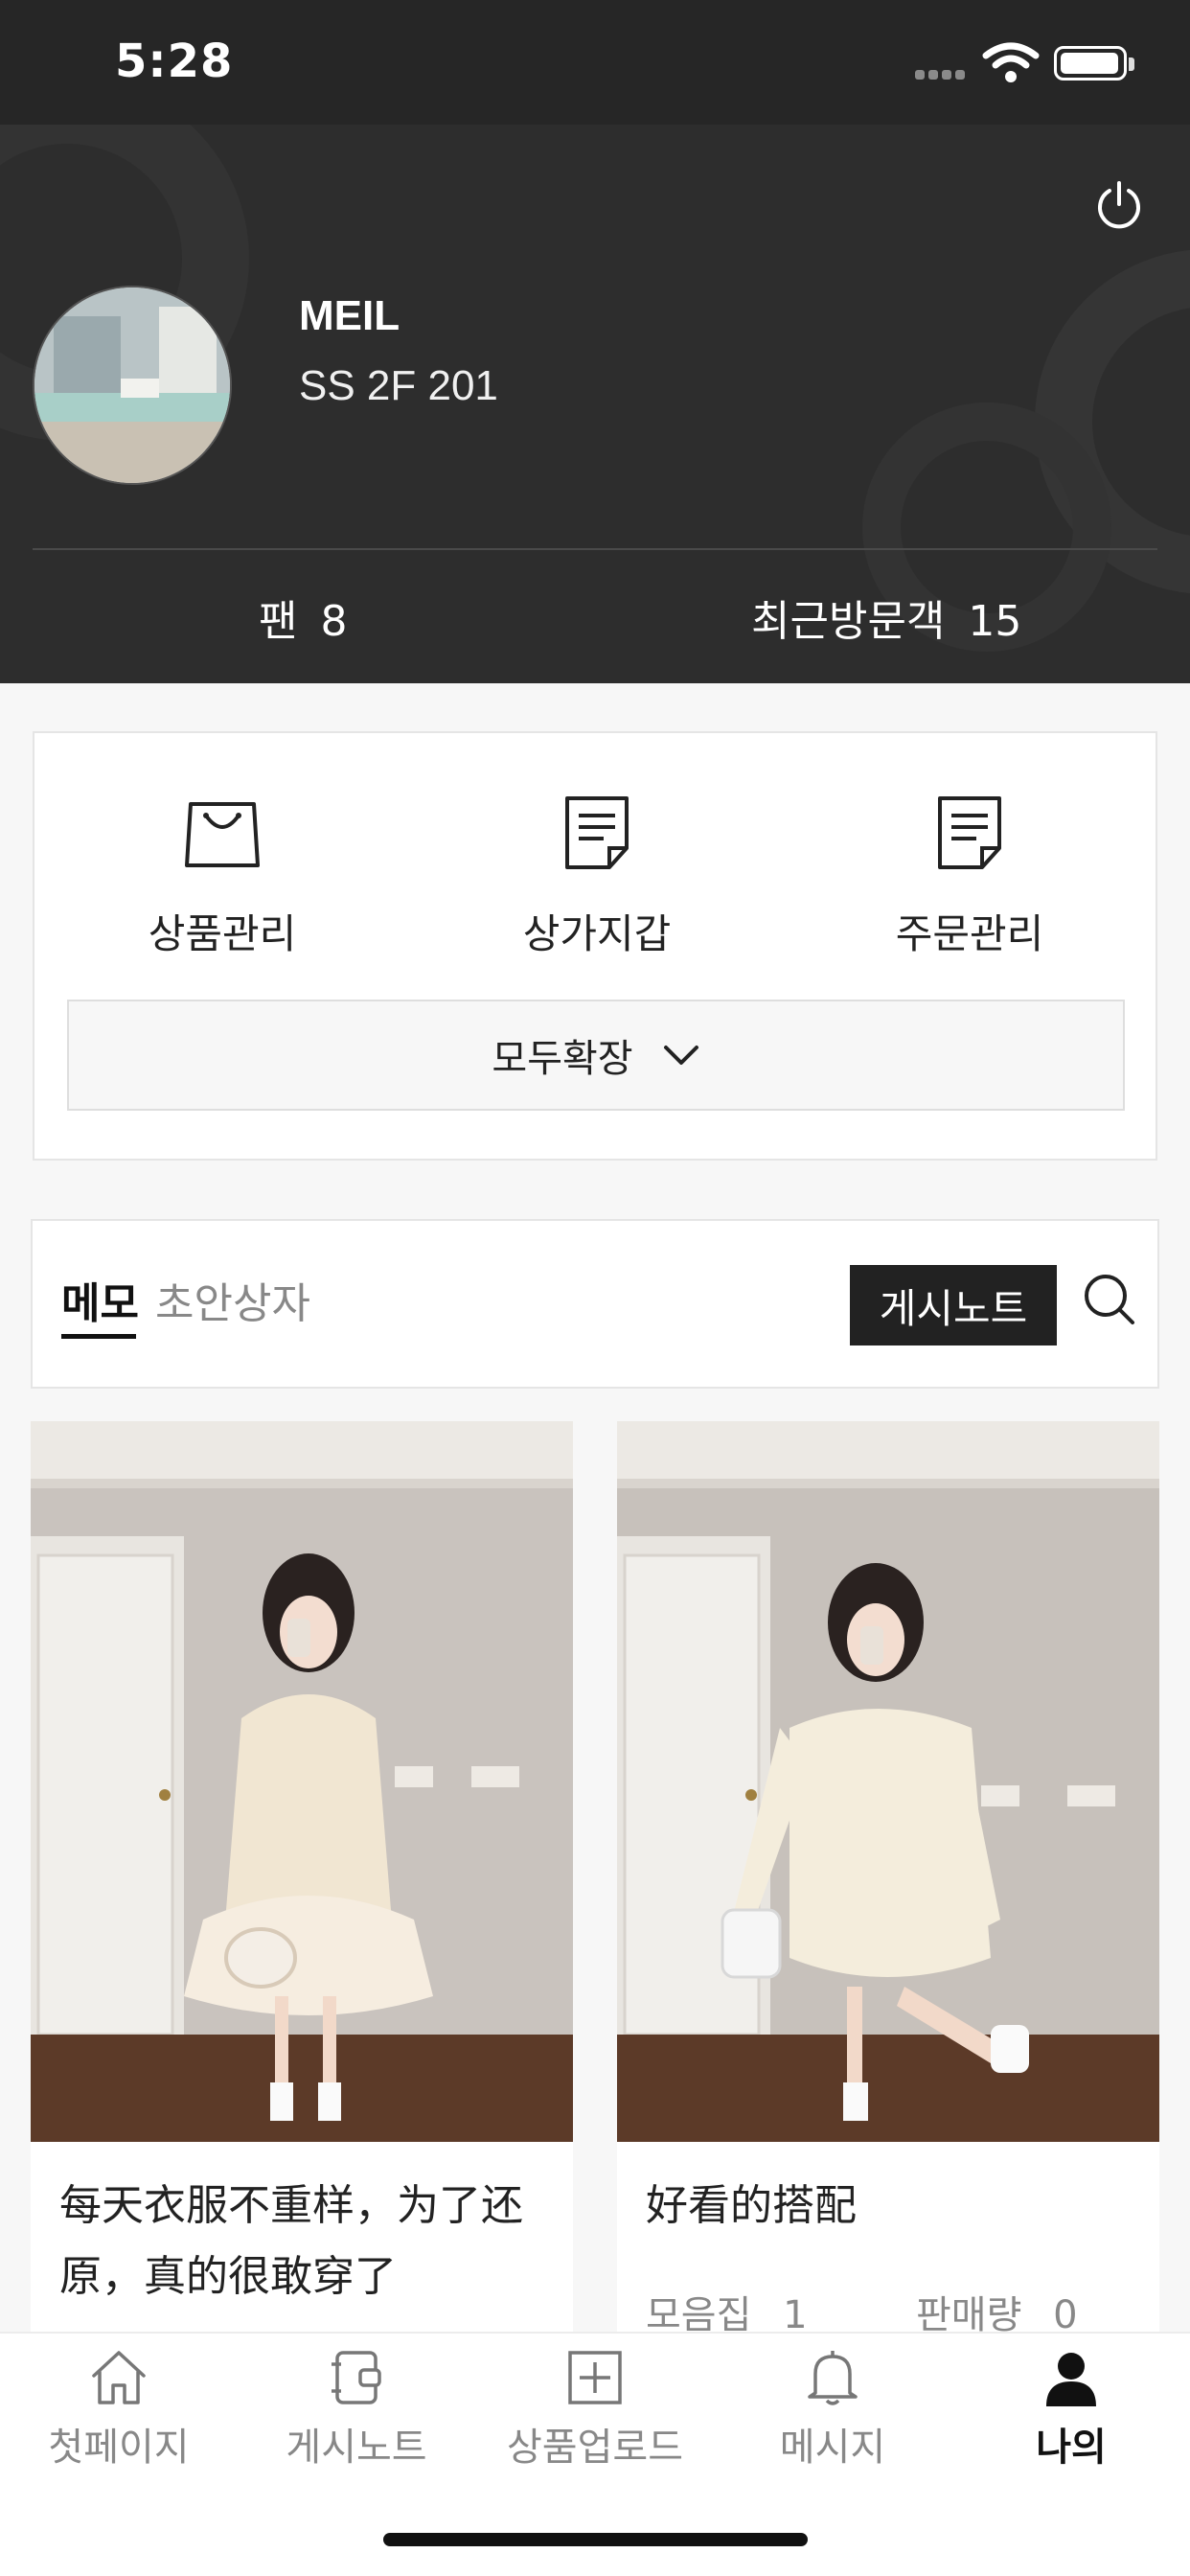  Describe the element at coordinates (1066, 2312) in the screenshot. I see `sales-count: 0` at that location.